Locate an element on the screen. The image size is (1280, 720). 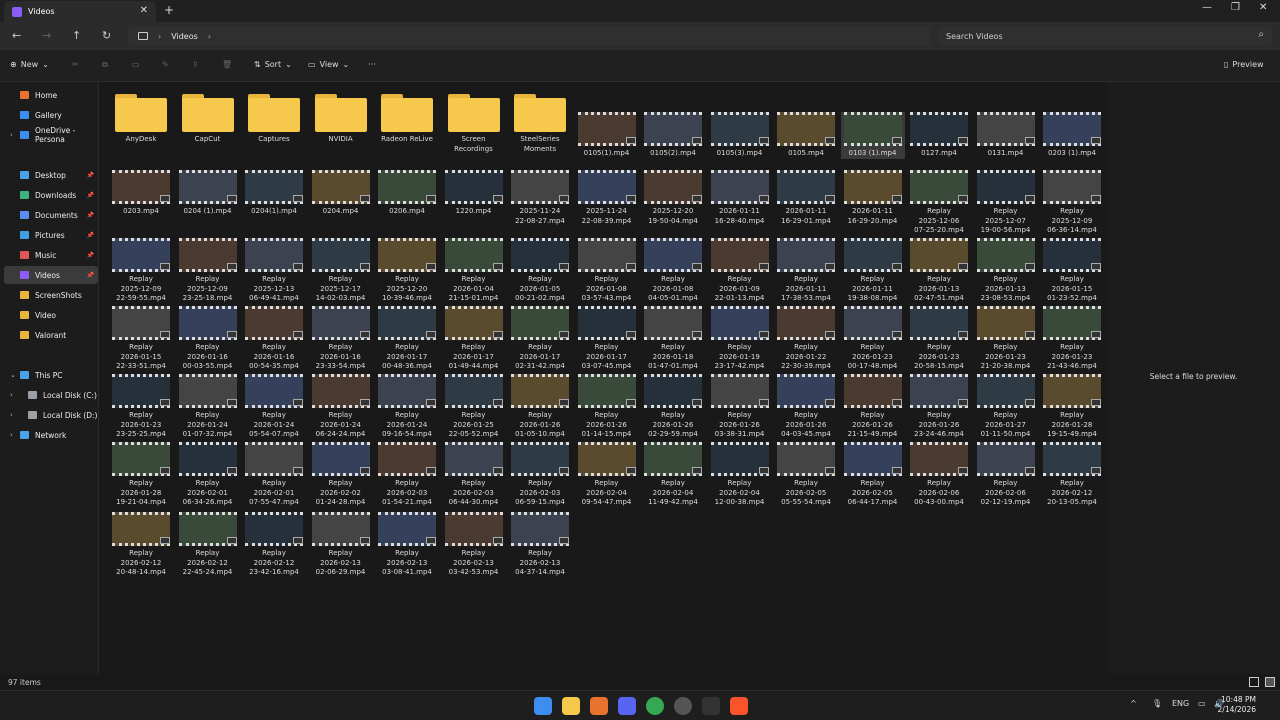
video-file-item: Replay 2026-02-12 23-42-16.mp4 is located at coordinates (274, 545).